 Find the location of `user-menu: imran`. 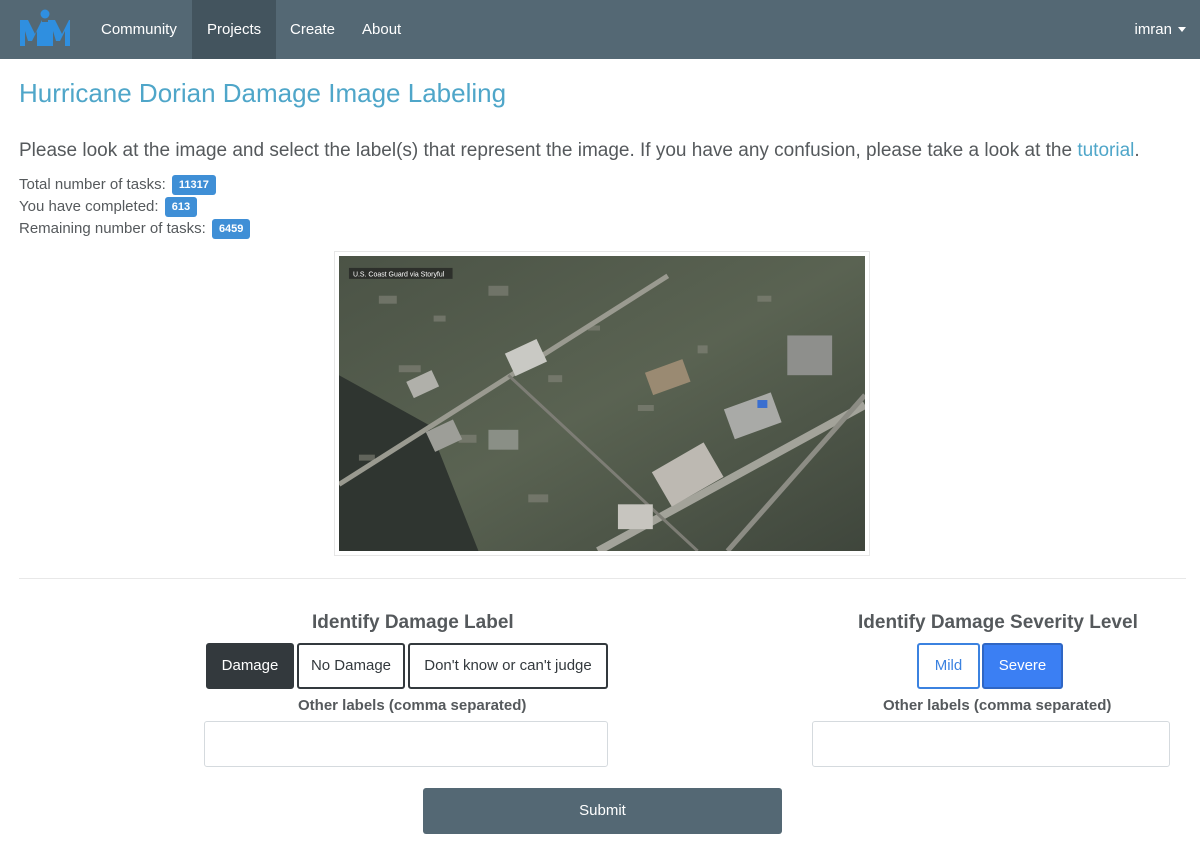

user-menu: imran is located at coordinates (1160, 29).